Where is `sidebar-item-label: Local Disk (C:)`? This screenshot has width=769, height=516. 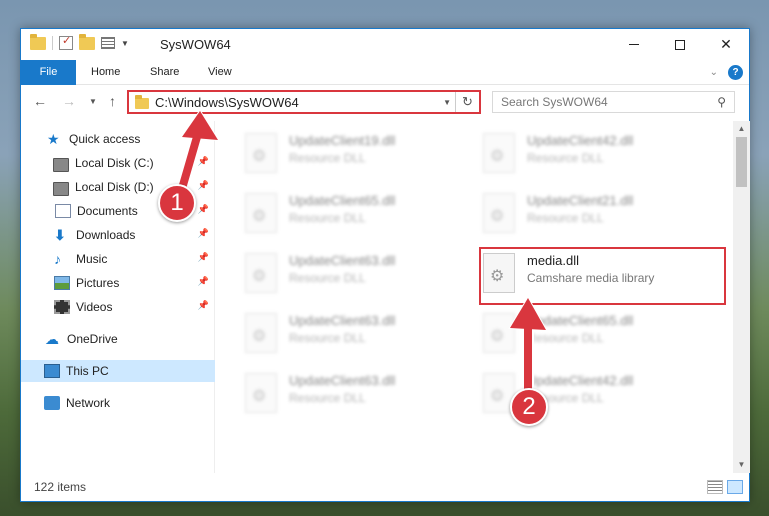 sidebar-item-label: Local Disk (C:) is located at coordinates (114, 163).